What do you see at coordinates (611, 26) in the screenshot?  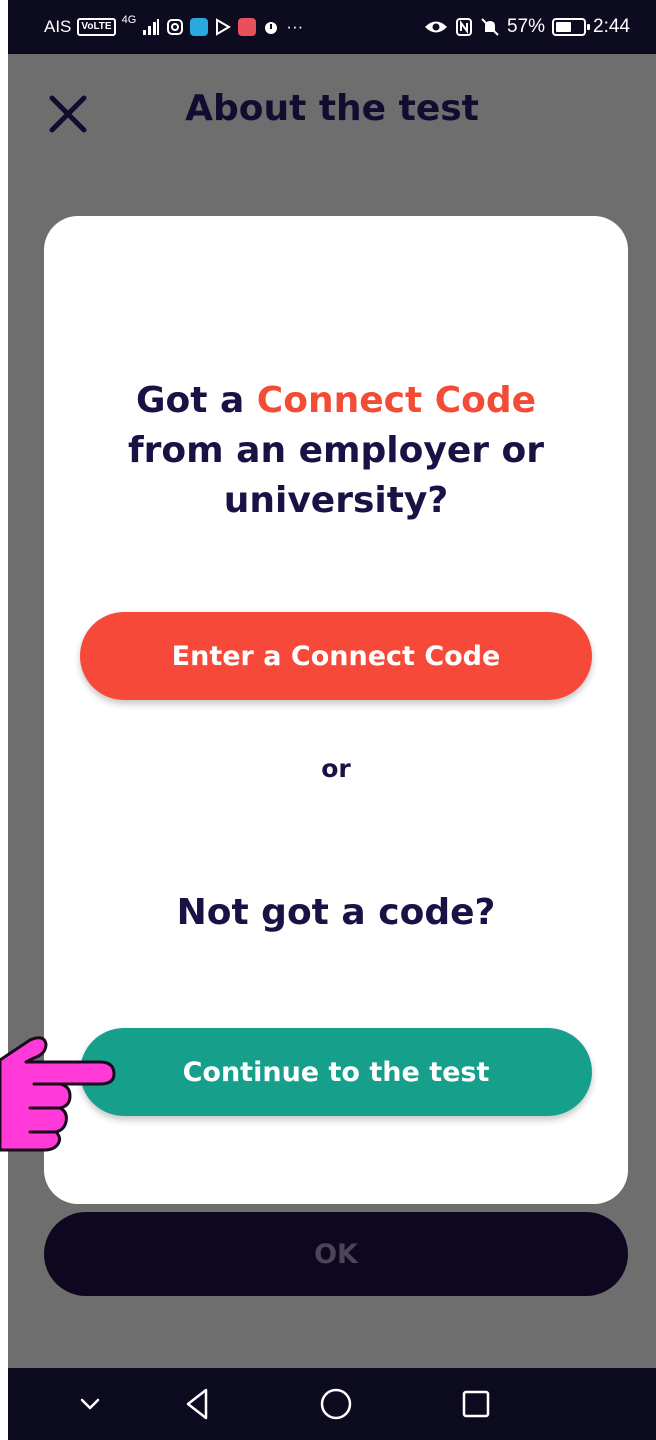 I see `clock: 2:44` at bounding box center [611, 26].